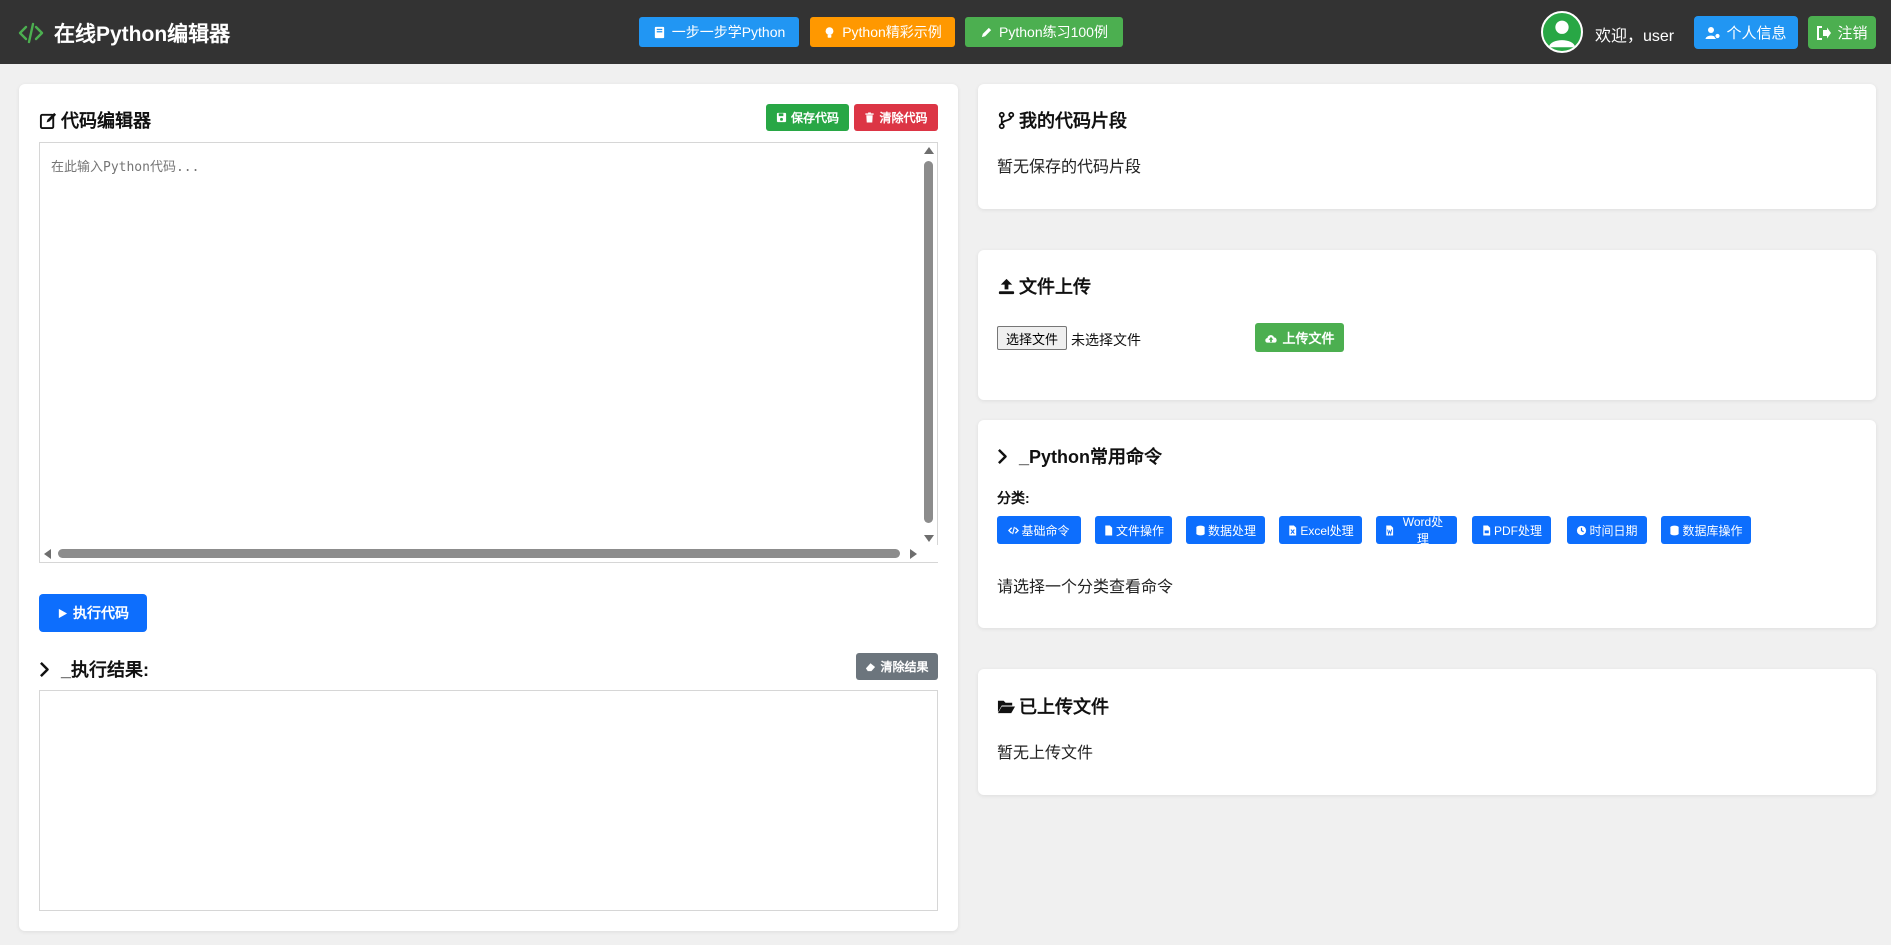  I want to click on brand: 在线Python编辑器, so click(124, 33).